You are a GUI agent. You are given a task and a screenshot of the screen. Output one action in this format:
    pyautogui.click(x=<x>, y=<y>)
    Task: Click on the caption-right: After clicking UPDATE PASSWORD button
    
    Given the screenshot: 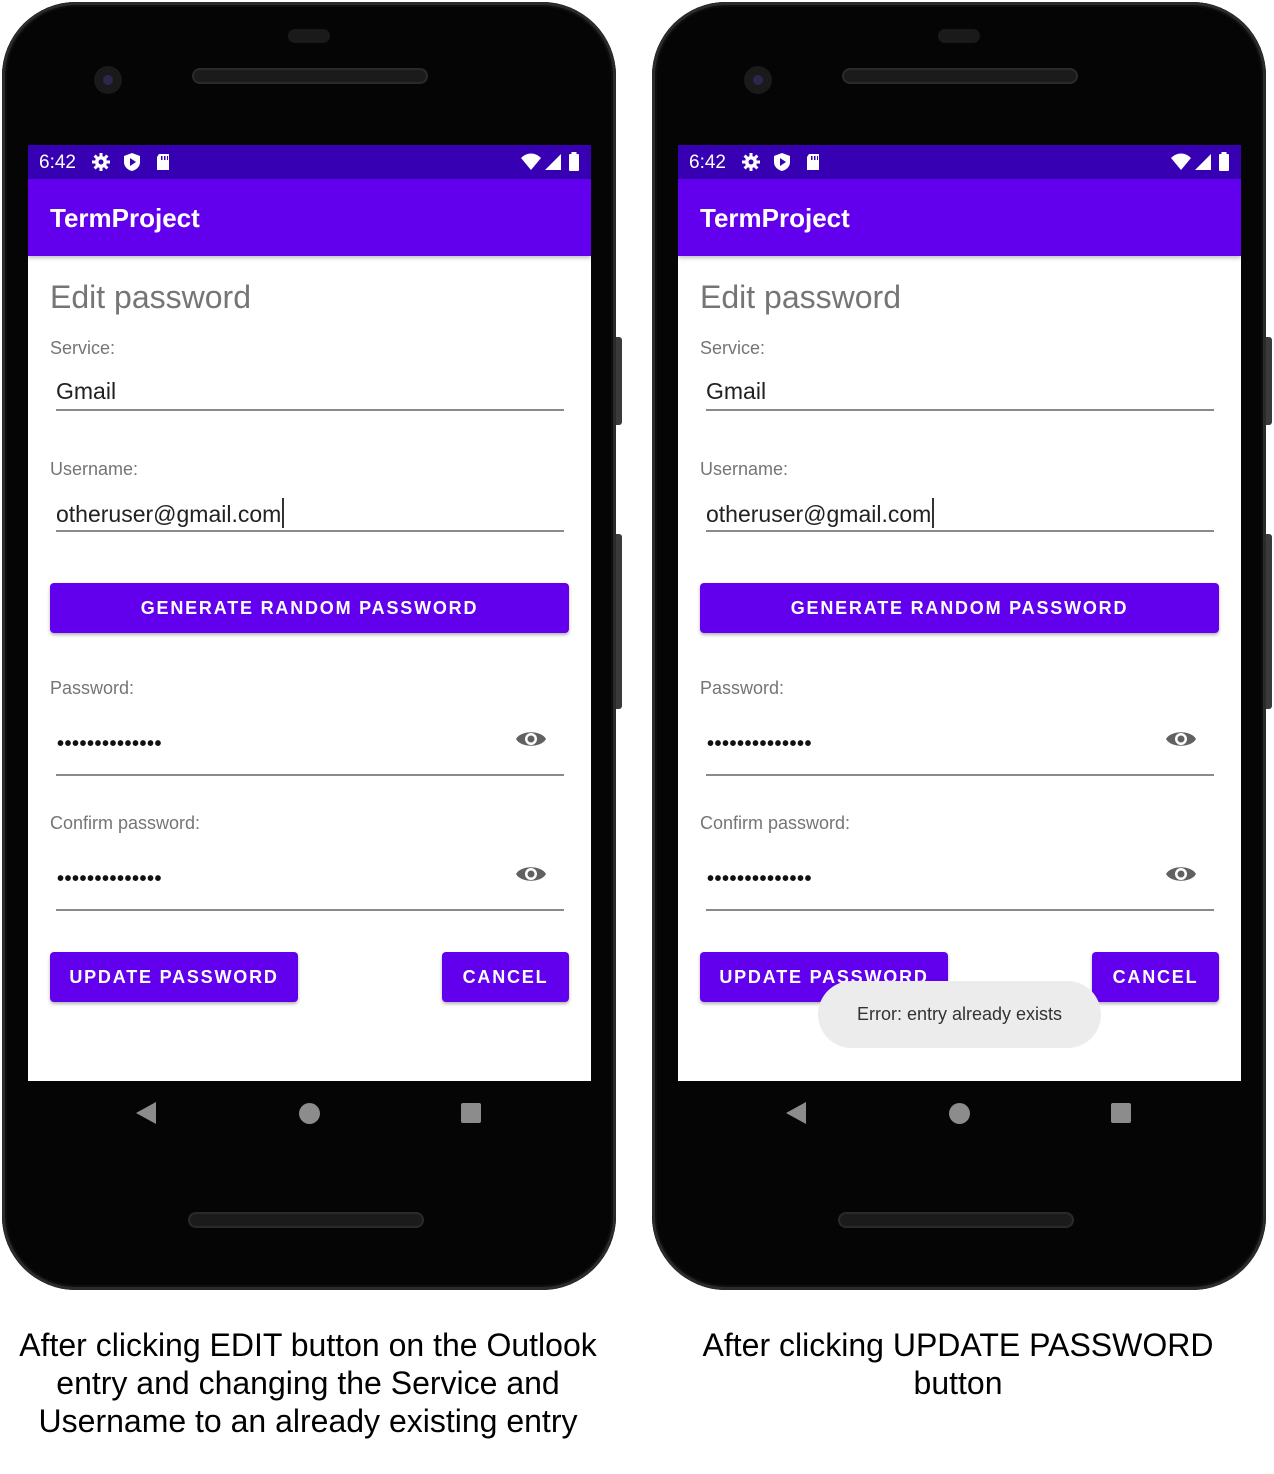 What is the action you would take?
    pyautogui.click(x=958, y=1364)
    